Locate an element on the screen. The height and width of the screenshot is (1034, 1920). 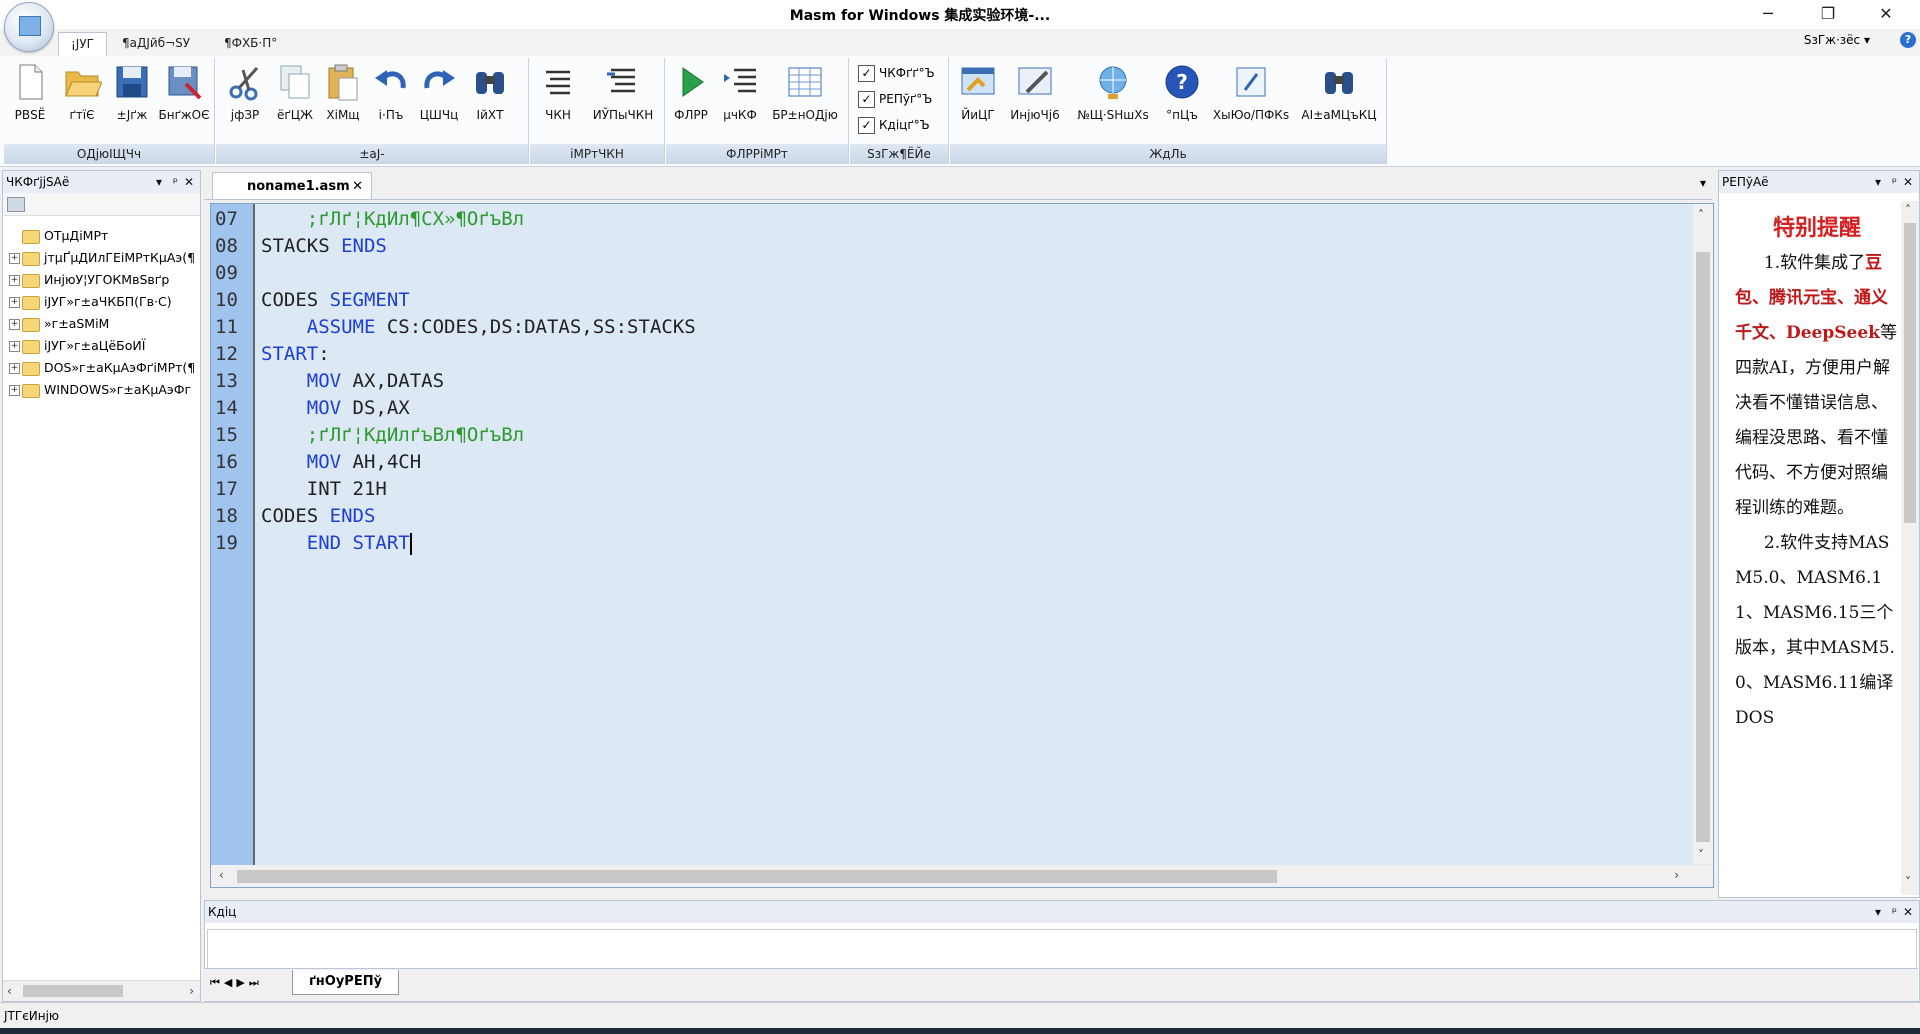
tab-list-dropdown-icon: ▾ is located at coordinates (1703, 183).